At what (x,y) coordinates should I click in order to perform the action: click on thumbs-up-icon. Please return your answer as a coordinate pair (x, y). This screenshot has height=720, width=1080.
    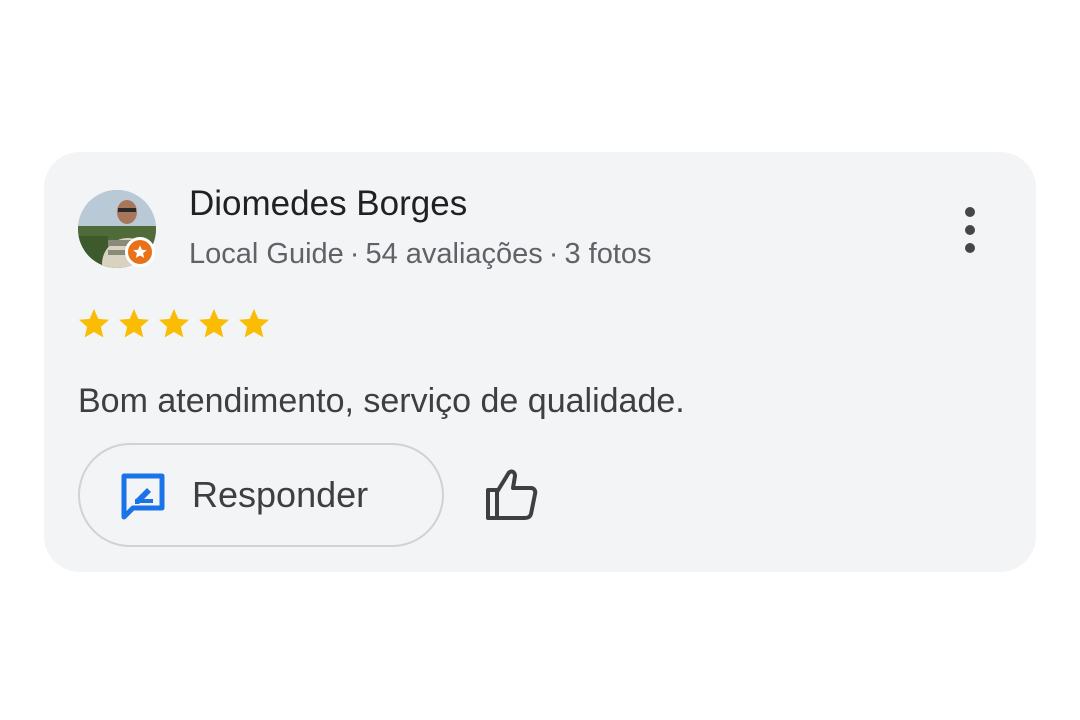
    Looking at the image, I should click on (512, 494).